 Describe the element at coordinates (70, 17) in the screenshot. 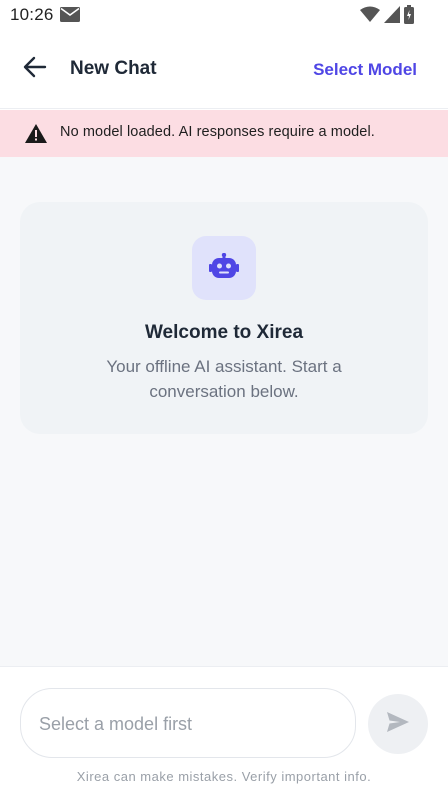

I see `mail-icon` at that location.